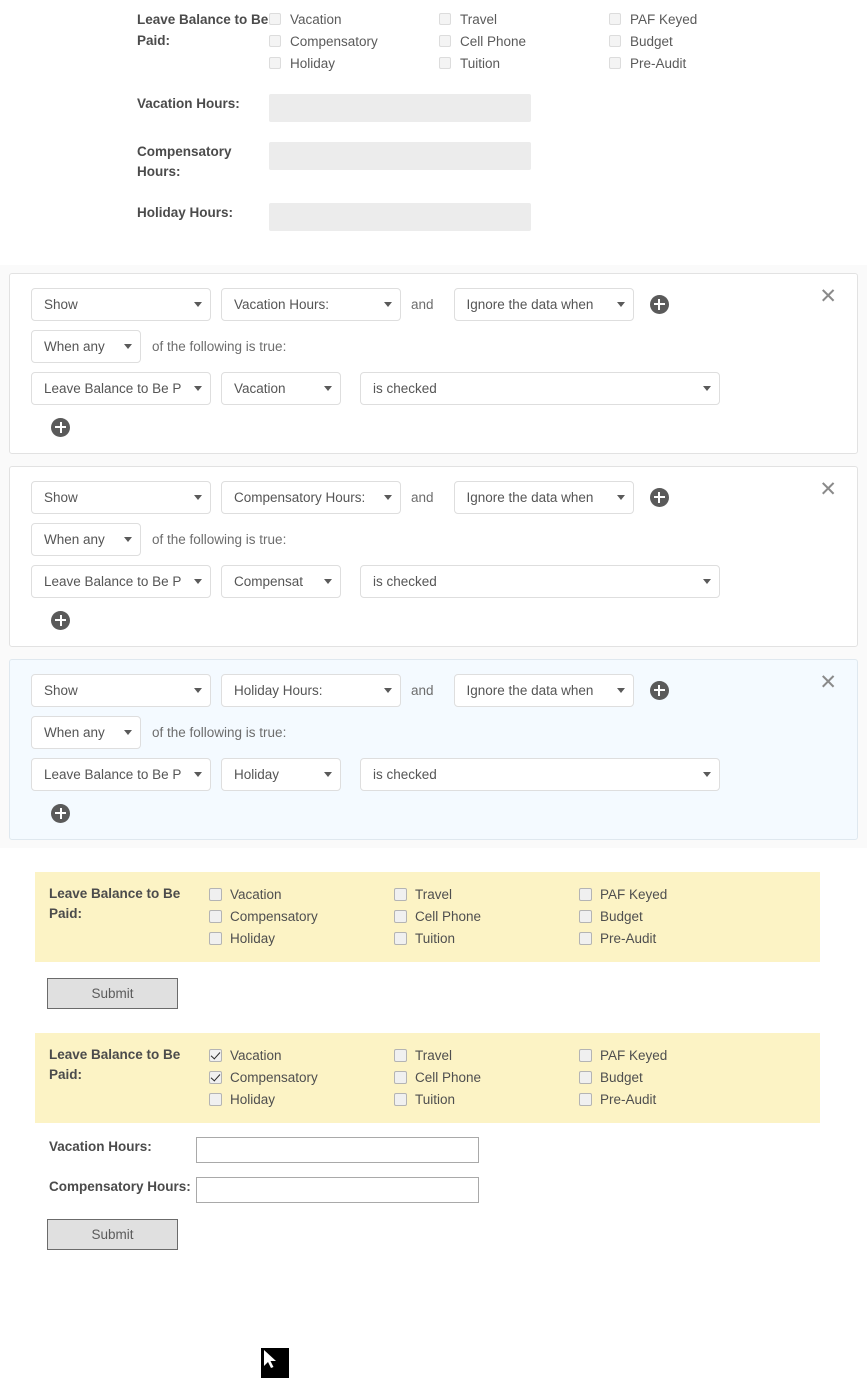  What do you see at coordinates (253, 938) in the screenshot?
I see `checkbox-label: Holiday` at bounding box center [253, 938].